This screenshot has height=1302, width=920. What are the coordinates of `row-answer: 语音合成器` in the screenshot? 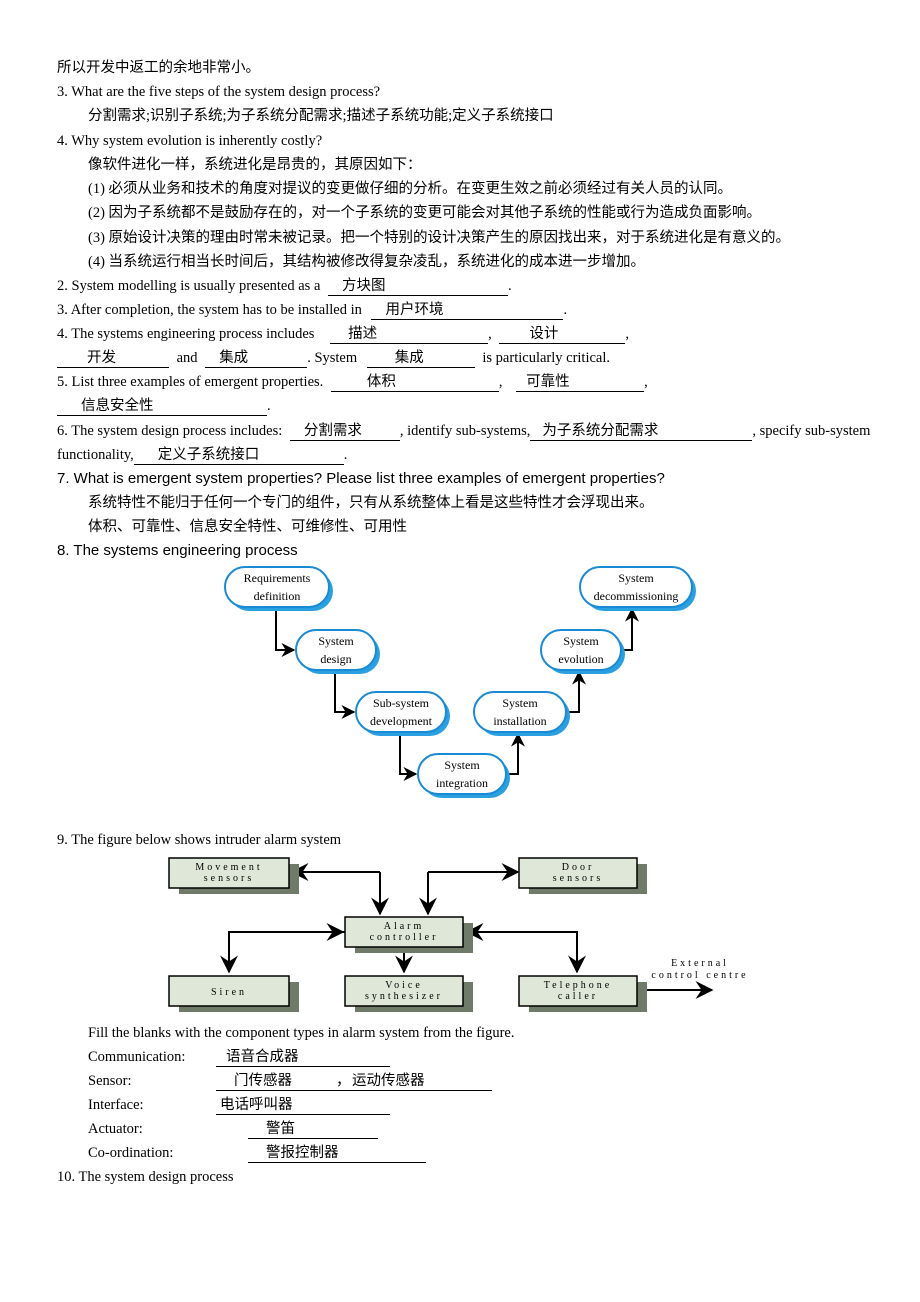 It's located at (303, 1058).